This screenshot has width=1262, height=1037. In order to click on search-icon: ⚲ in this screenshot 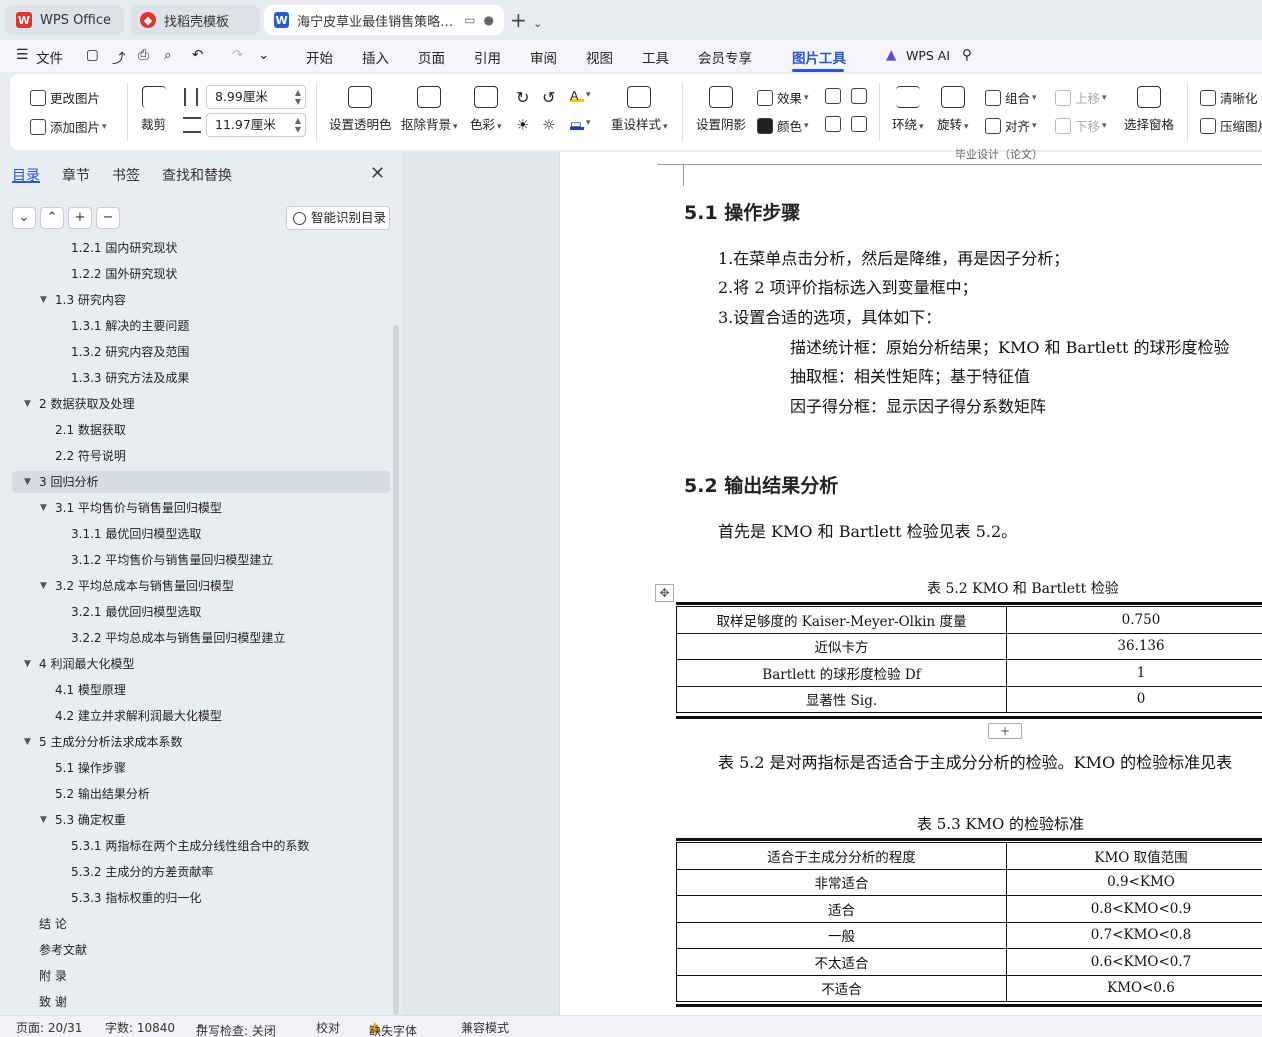, I will do `click(967, 55)`.